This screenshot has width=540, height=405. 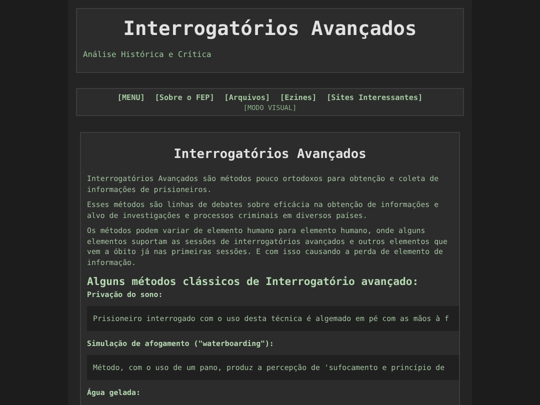 I want to click on article-title: Interrogatórios Avançados, so click(x=270, y=154).